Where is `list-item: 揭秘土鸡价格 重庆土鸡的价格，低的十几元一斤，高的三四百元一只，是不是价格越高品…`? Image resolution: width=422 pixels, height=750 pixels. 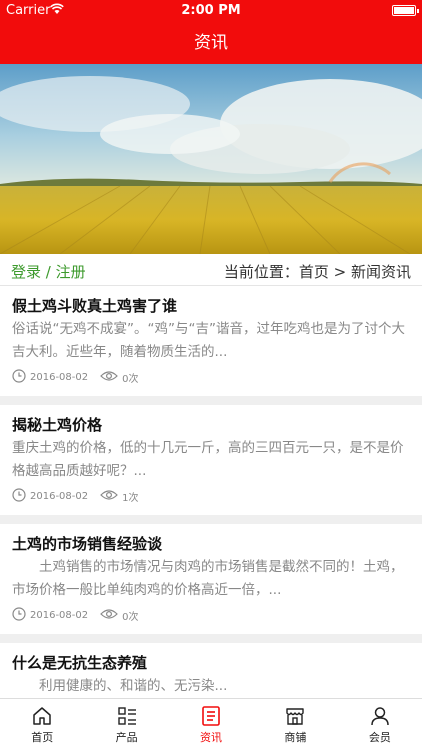 list-item: 揭秘土鸡价格 重庆土鸡的价格，低的十几元一斤，高的三四百元一只，是不是价格越高品… is located at coordinates (211, 460).